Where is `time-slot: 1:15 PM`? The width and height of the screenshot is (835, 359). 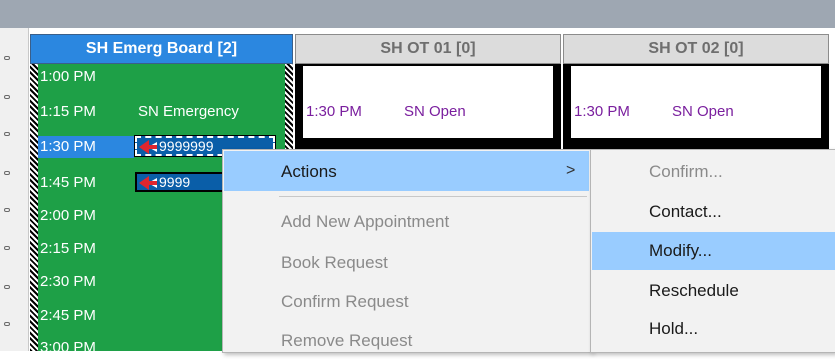
time-slot: 1:15 PM is located at coordinates (68, 112).